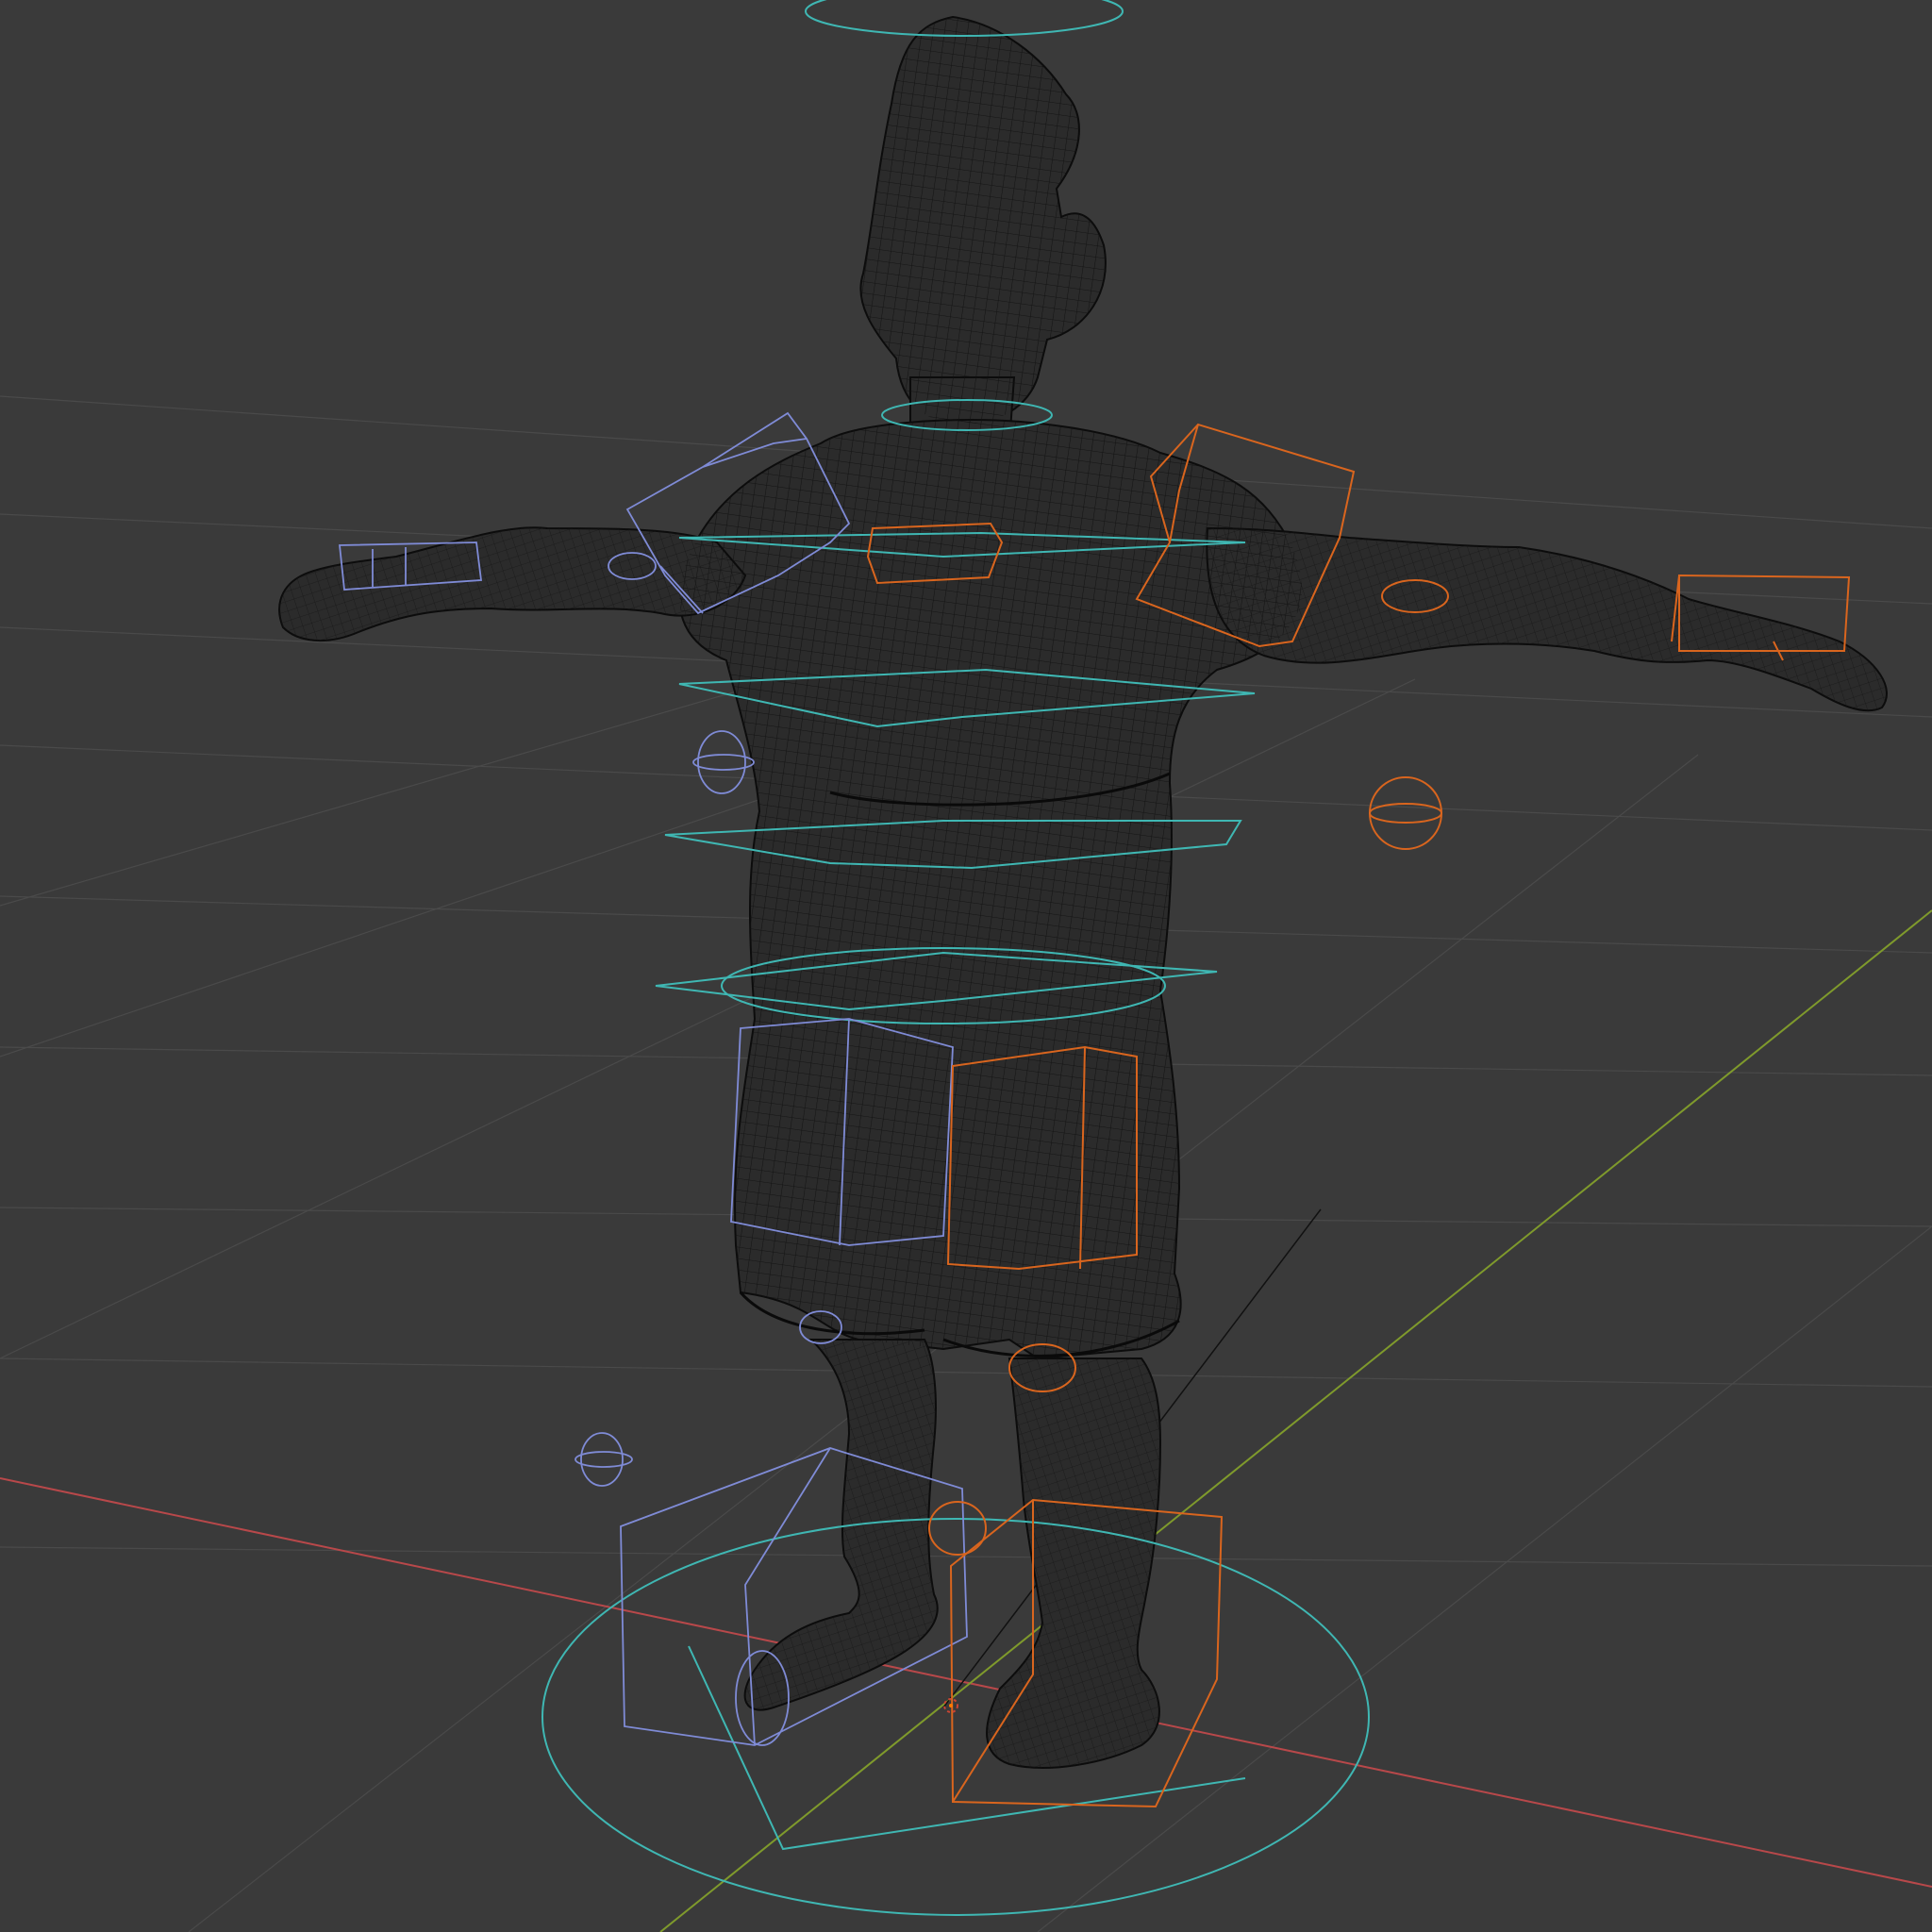 The width and height of the screenshot is (1932, 1932). I want to click on left-knee-pole, so click(602, 1459).